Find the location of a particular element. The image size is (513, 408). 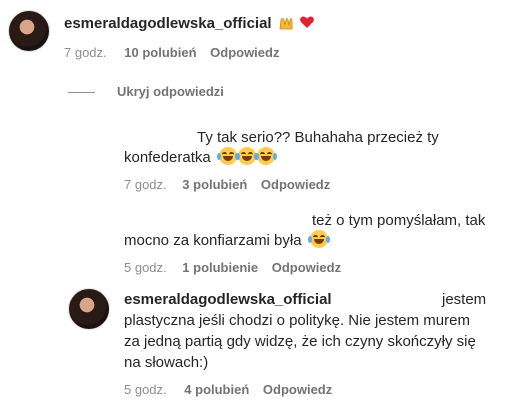

likes-count: 3 polubień is located at coordinates (214, 184).